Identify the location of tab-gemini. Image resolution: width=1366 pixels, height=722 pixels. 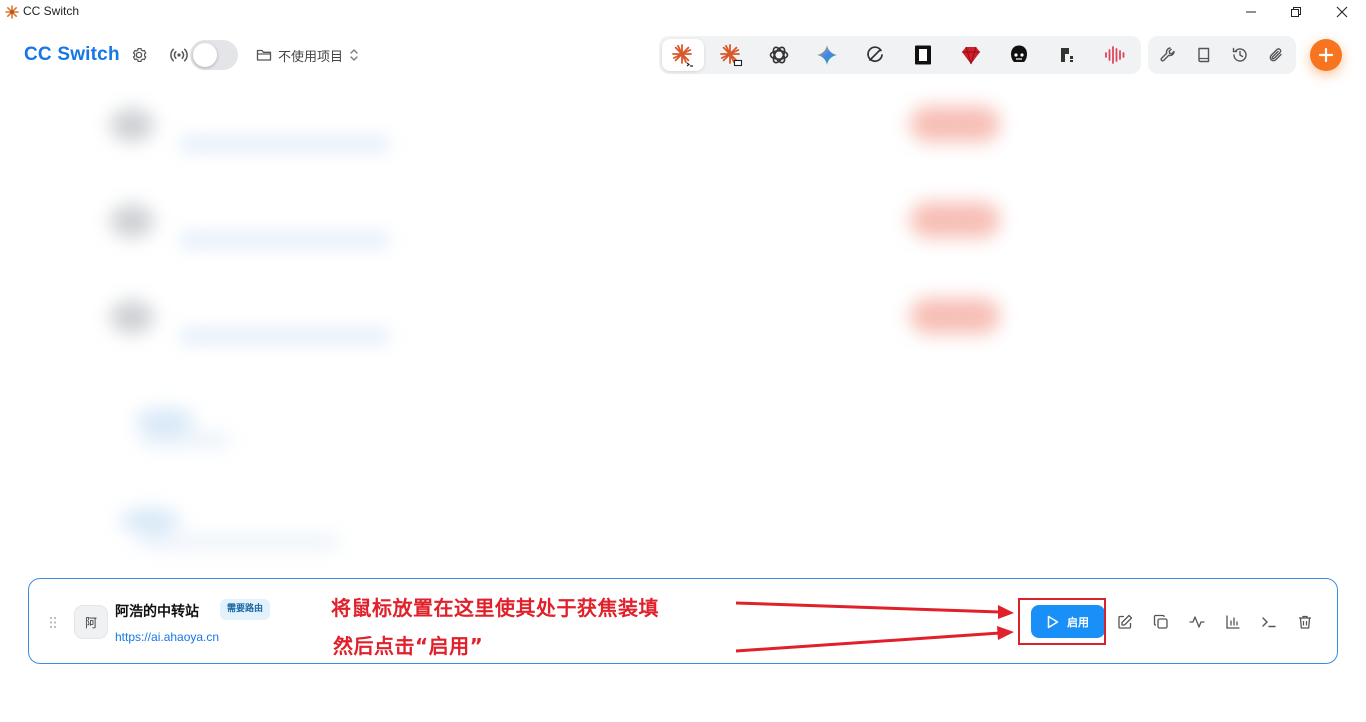
(827, 55).